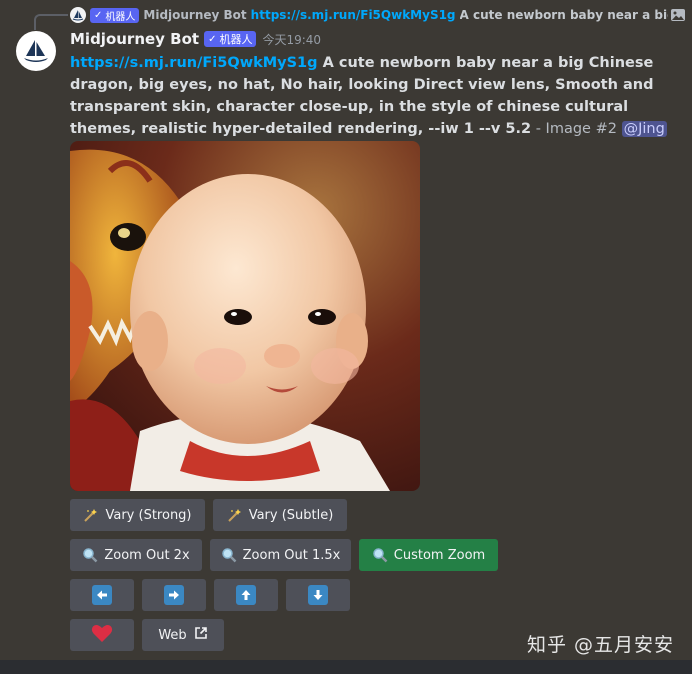 This screenshot has height=674, width=692. I want to click on pan-up-button, so click(246, 595).